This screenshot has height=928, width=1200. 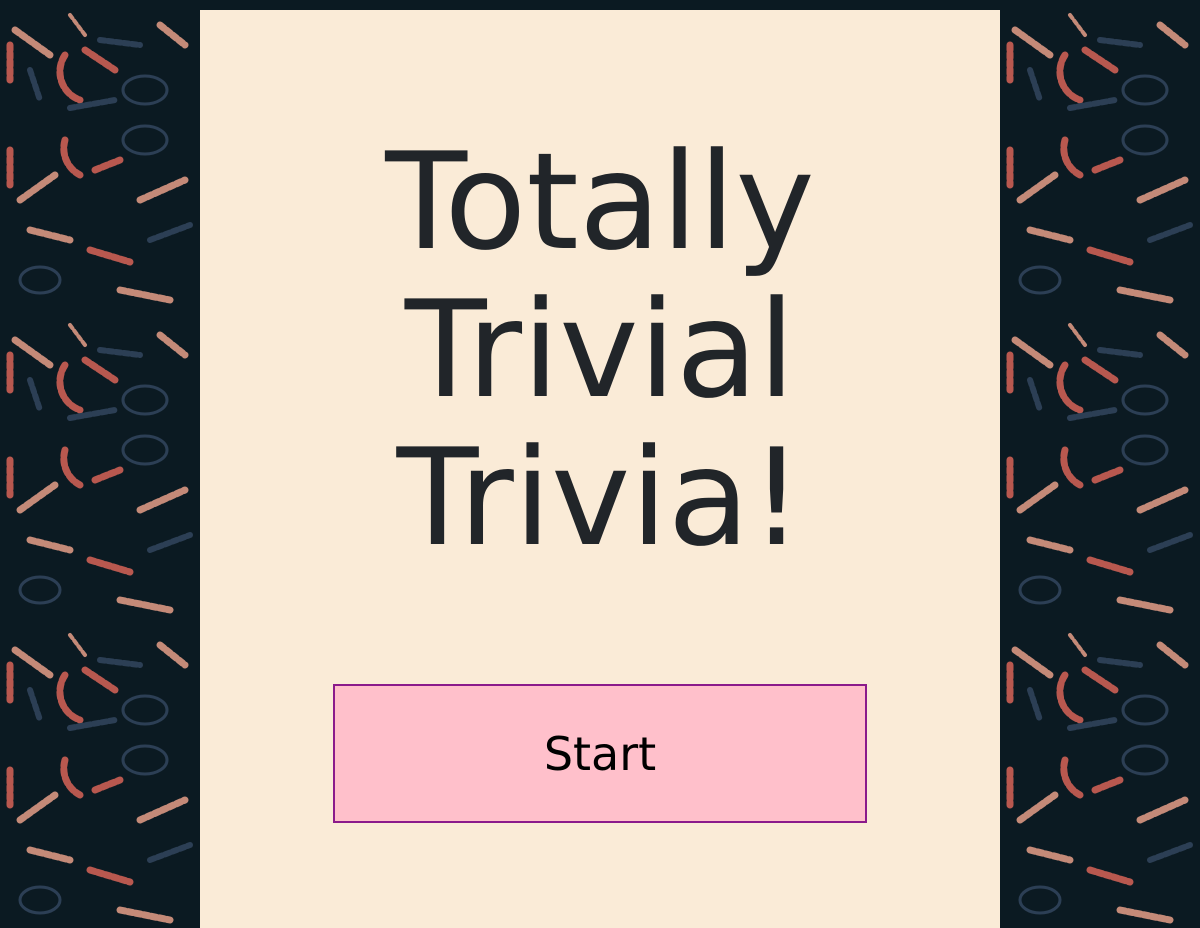 What do you see at coordinates (600, 753) in the screenshot?
I see `start-button: Start` at bounding box center [600, 753].